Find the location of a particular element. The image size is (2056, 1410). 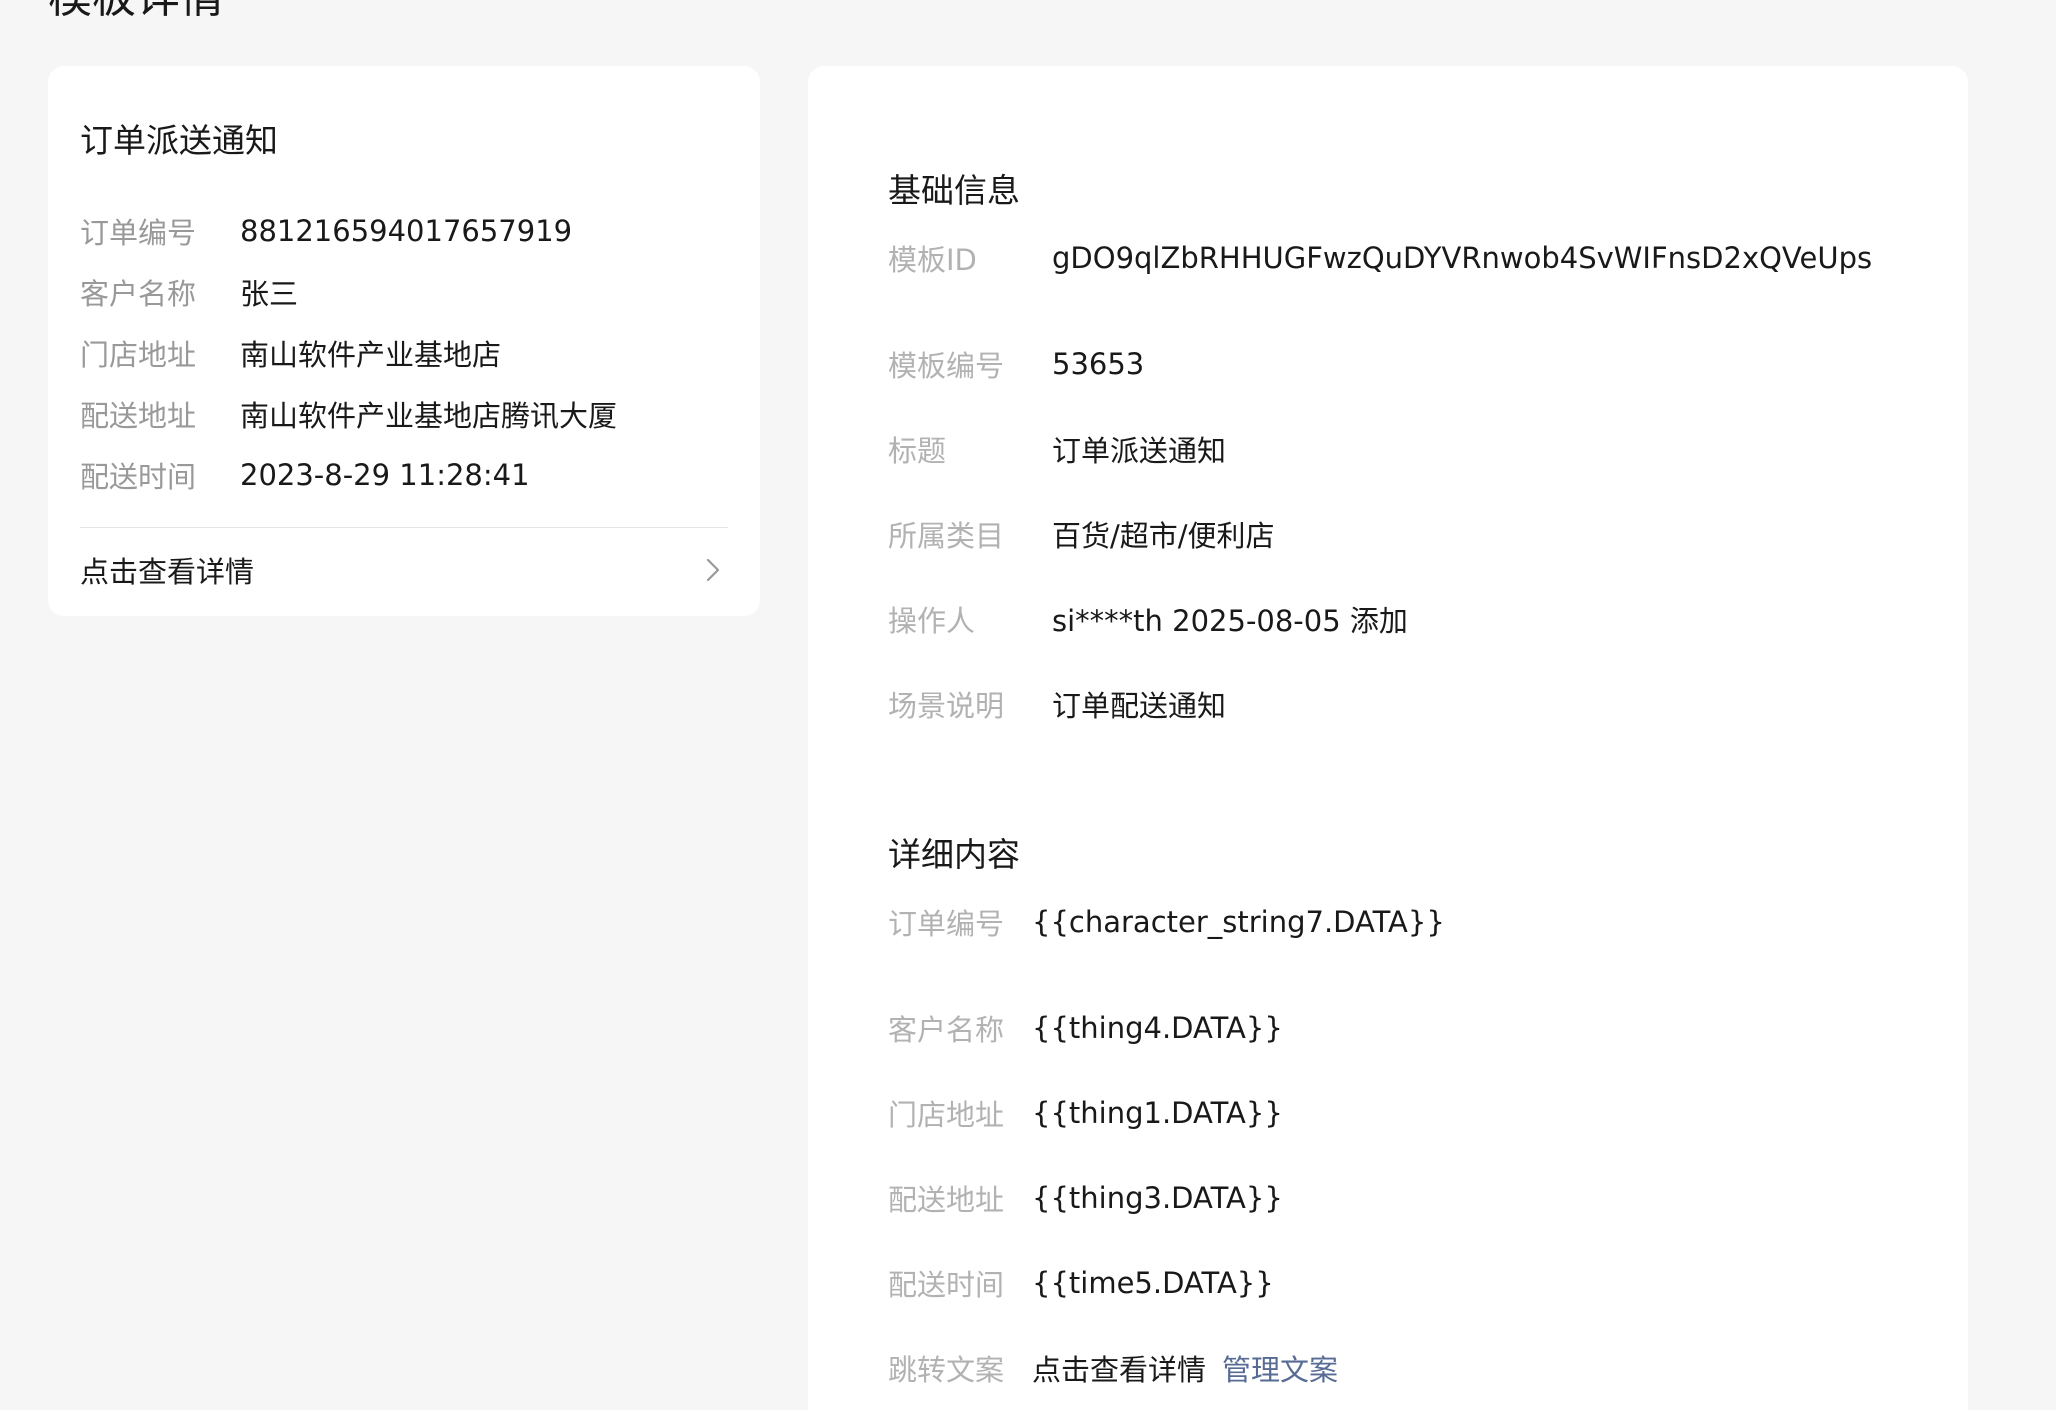

detail-value: {{thing3.DATA}} is located at coordinates (1157, 1197).